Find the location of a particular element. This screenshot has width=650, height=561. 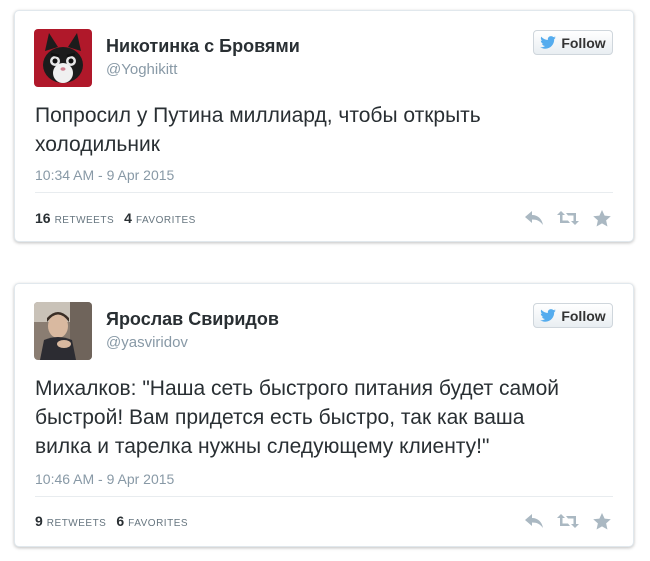

retweet-count: 9 is located at coordinates (39, 521).